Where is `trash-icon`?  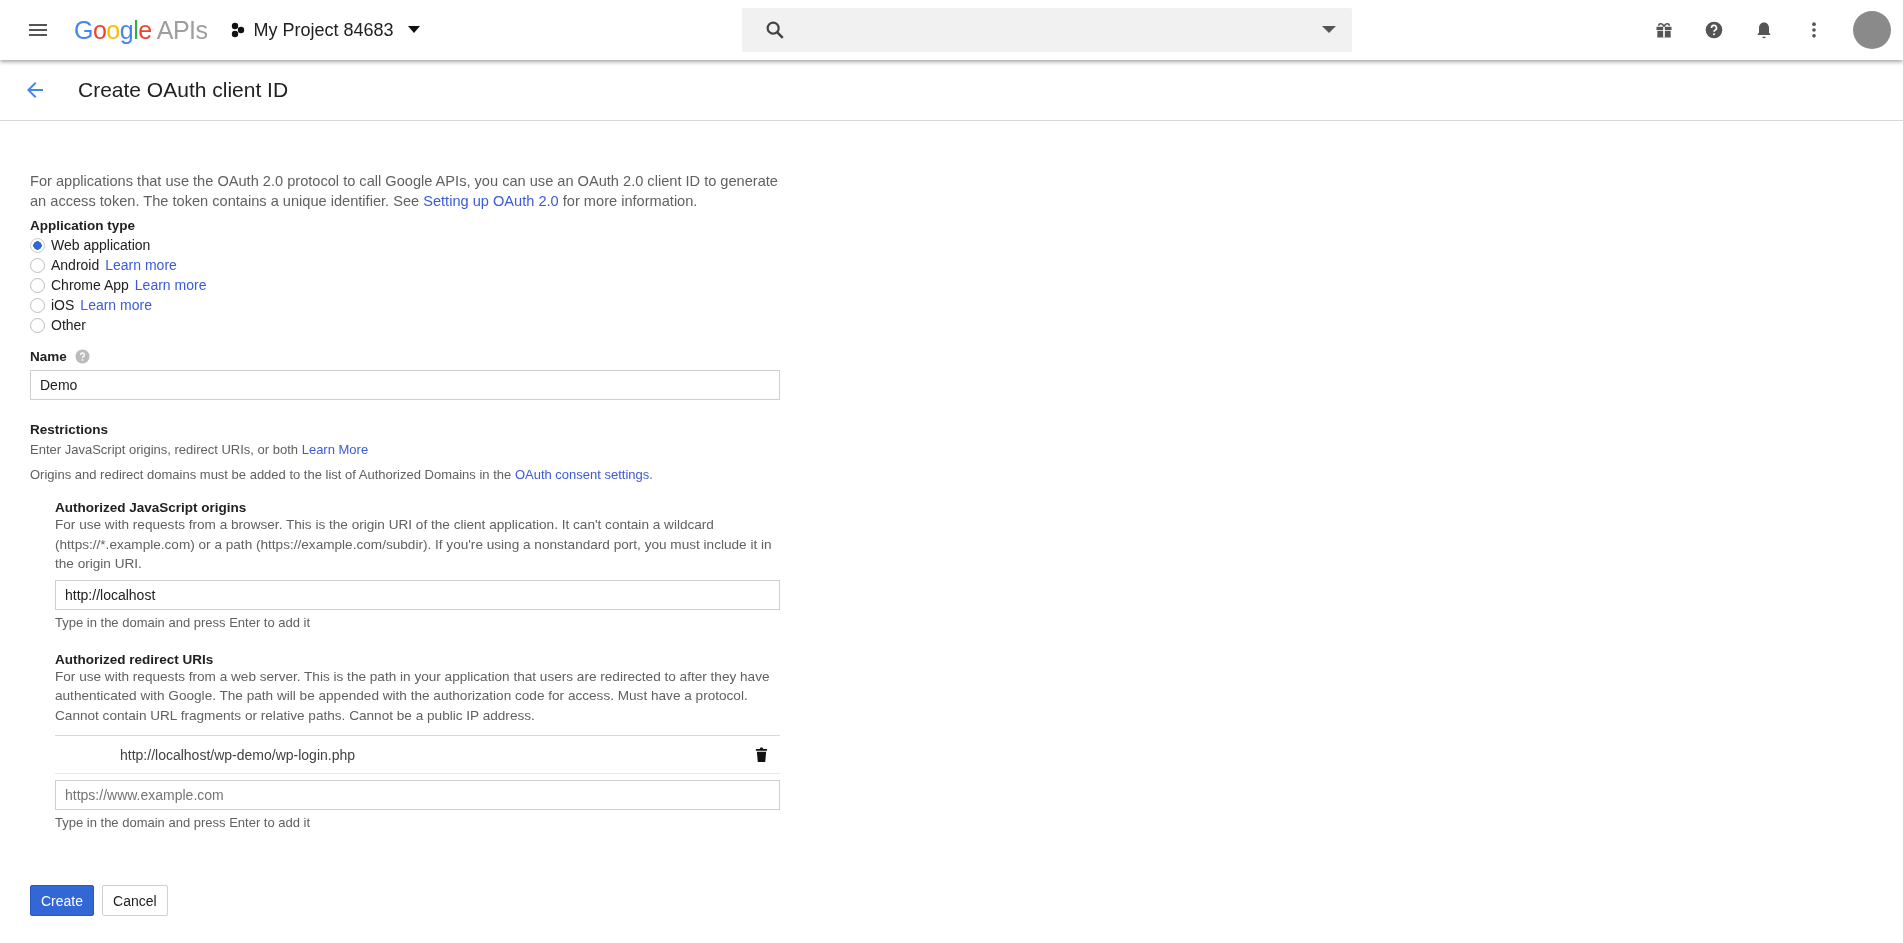
trash-icon is located at coordinates (761, 754).